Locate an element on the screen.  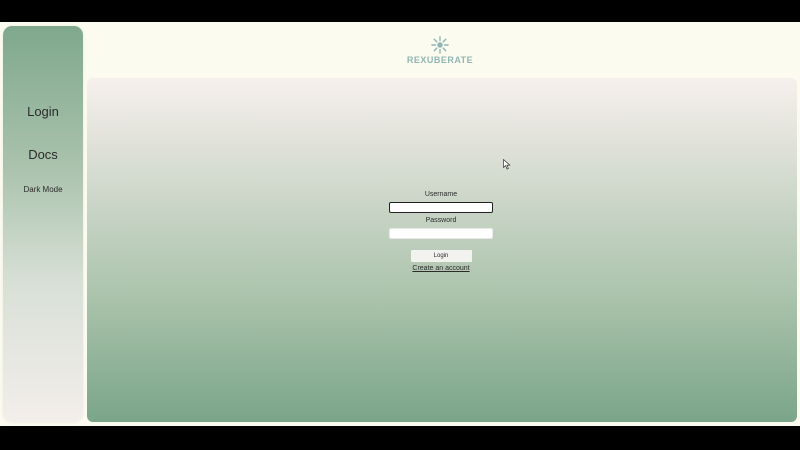
login-button: Login is located at coordinates (441, 256).